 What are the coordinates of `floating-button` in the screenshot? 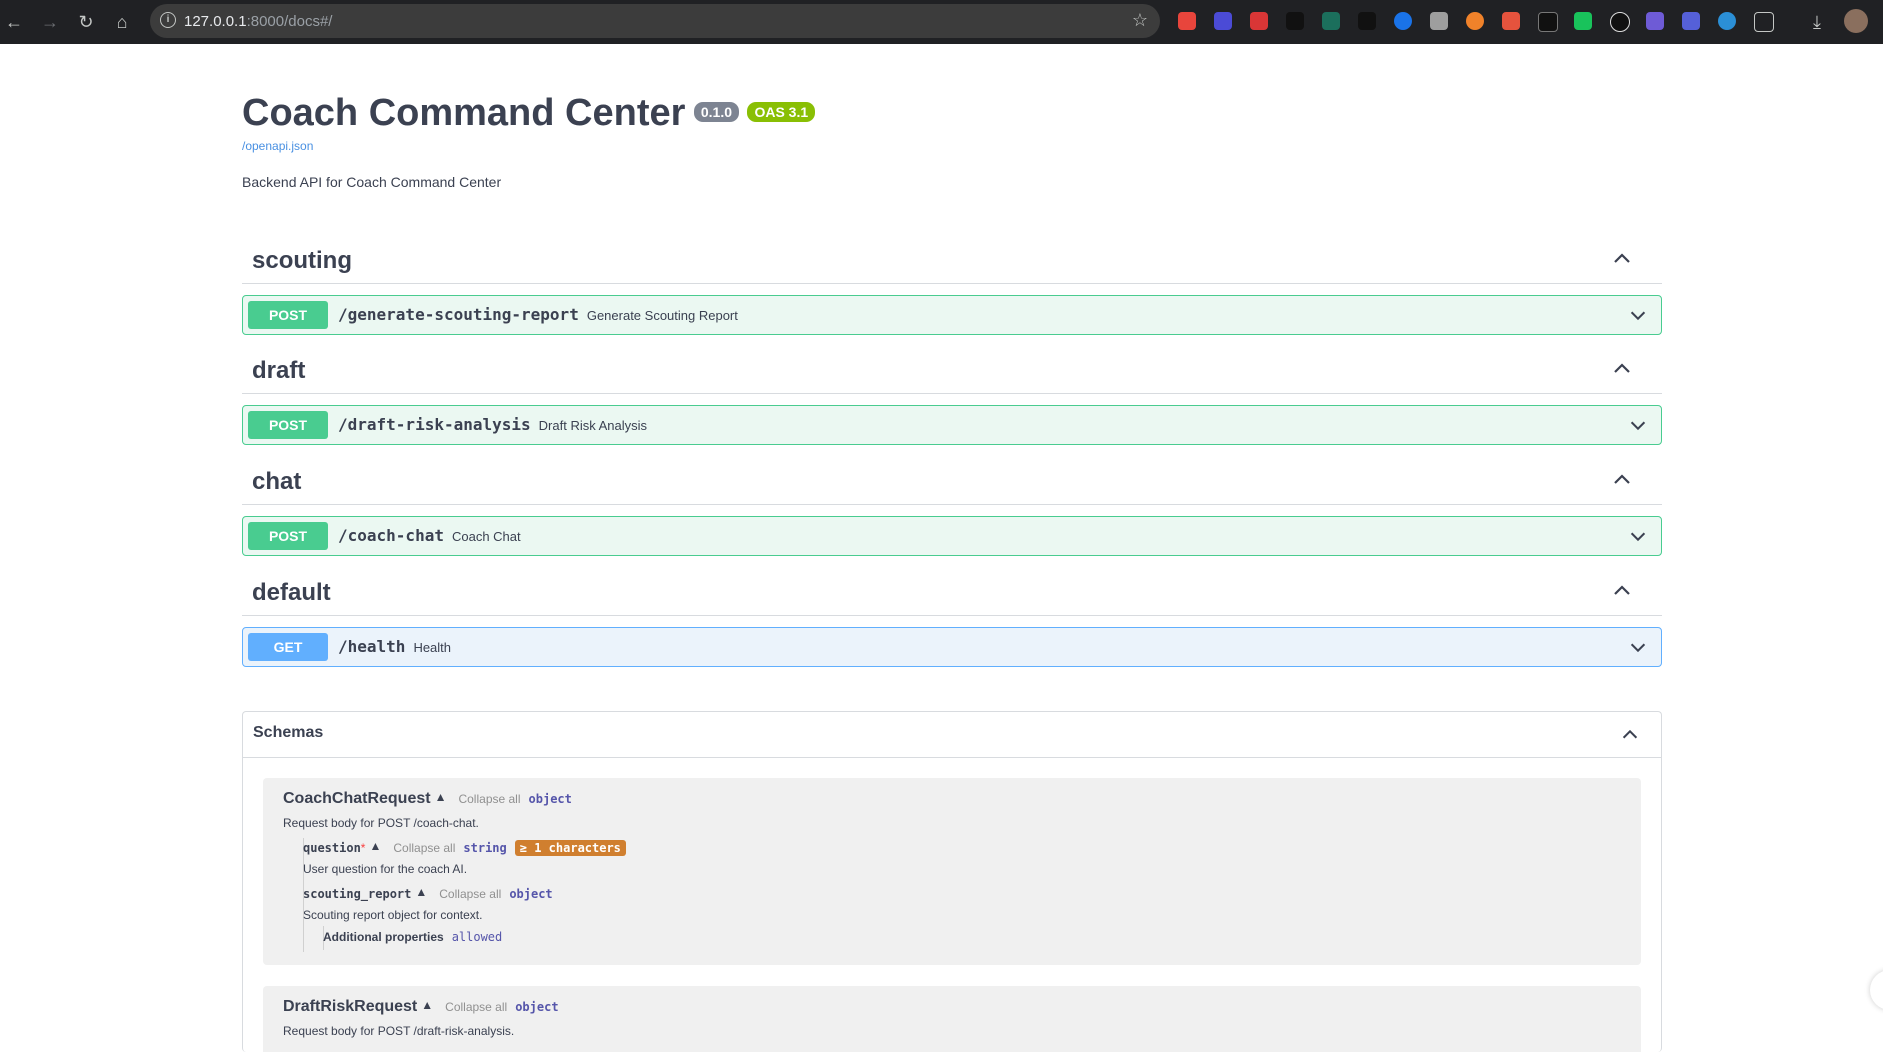 It's located at (1876, 990).